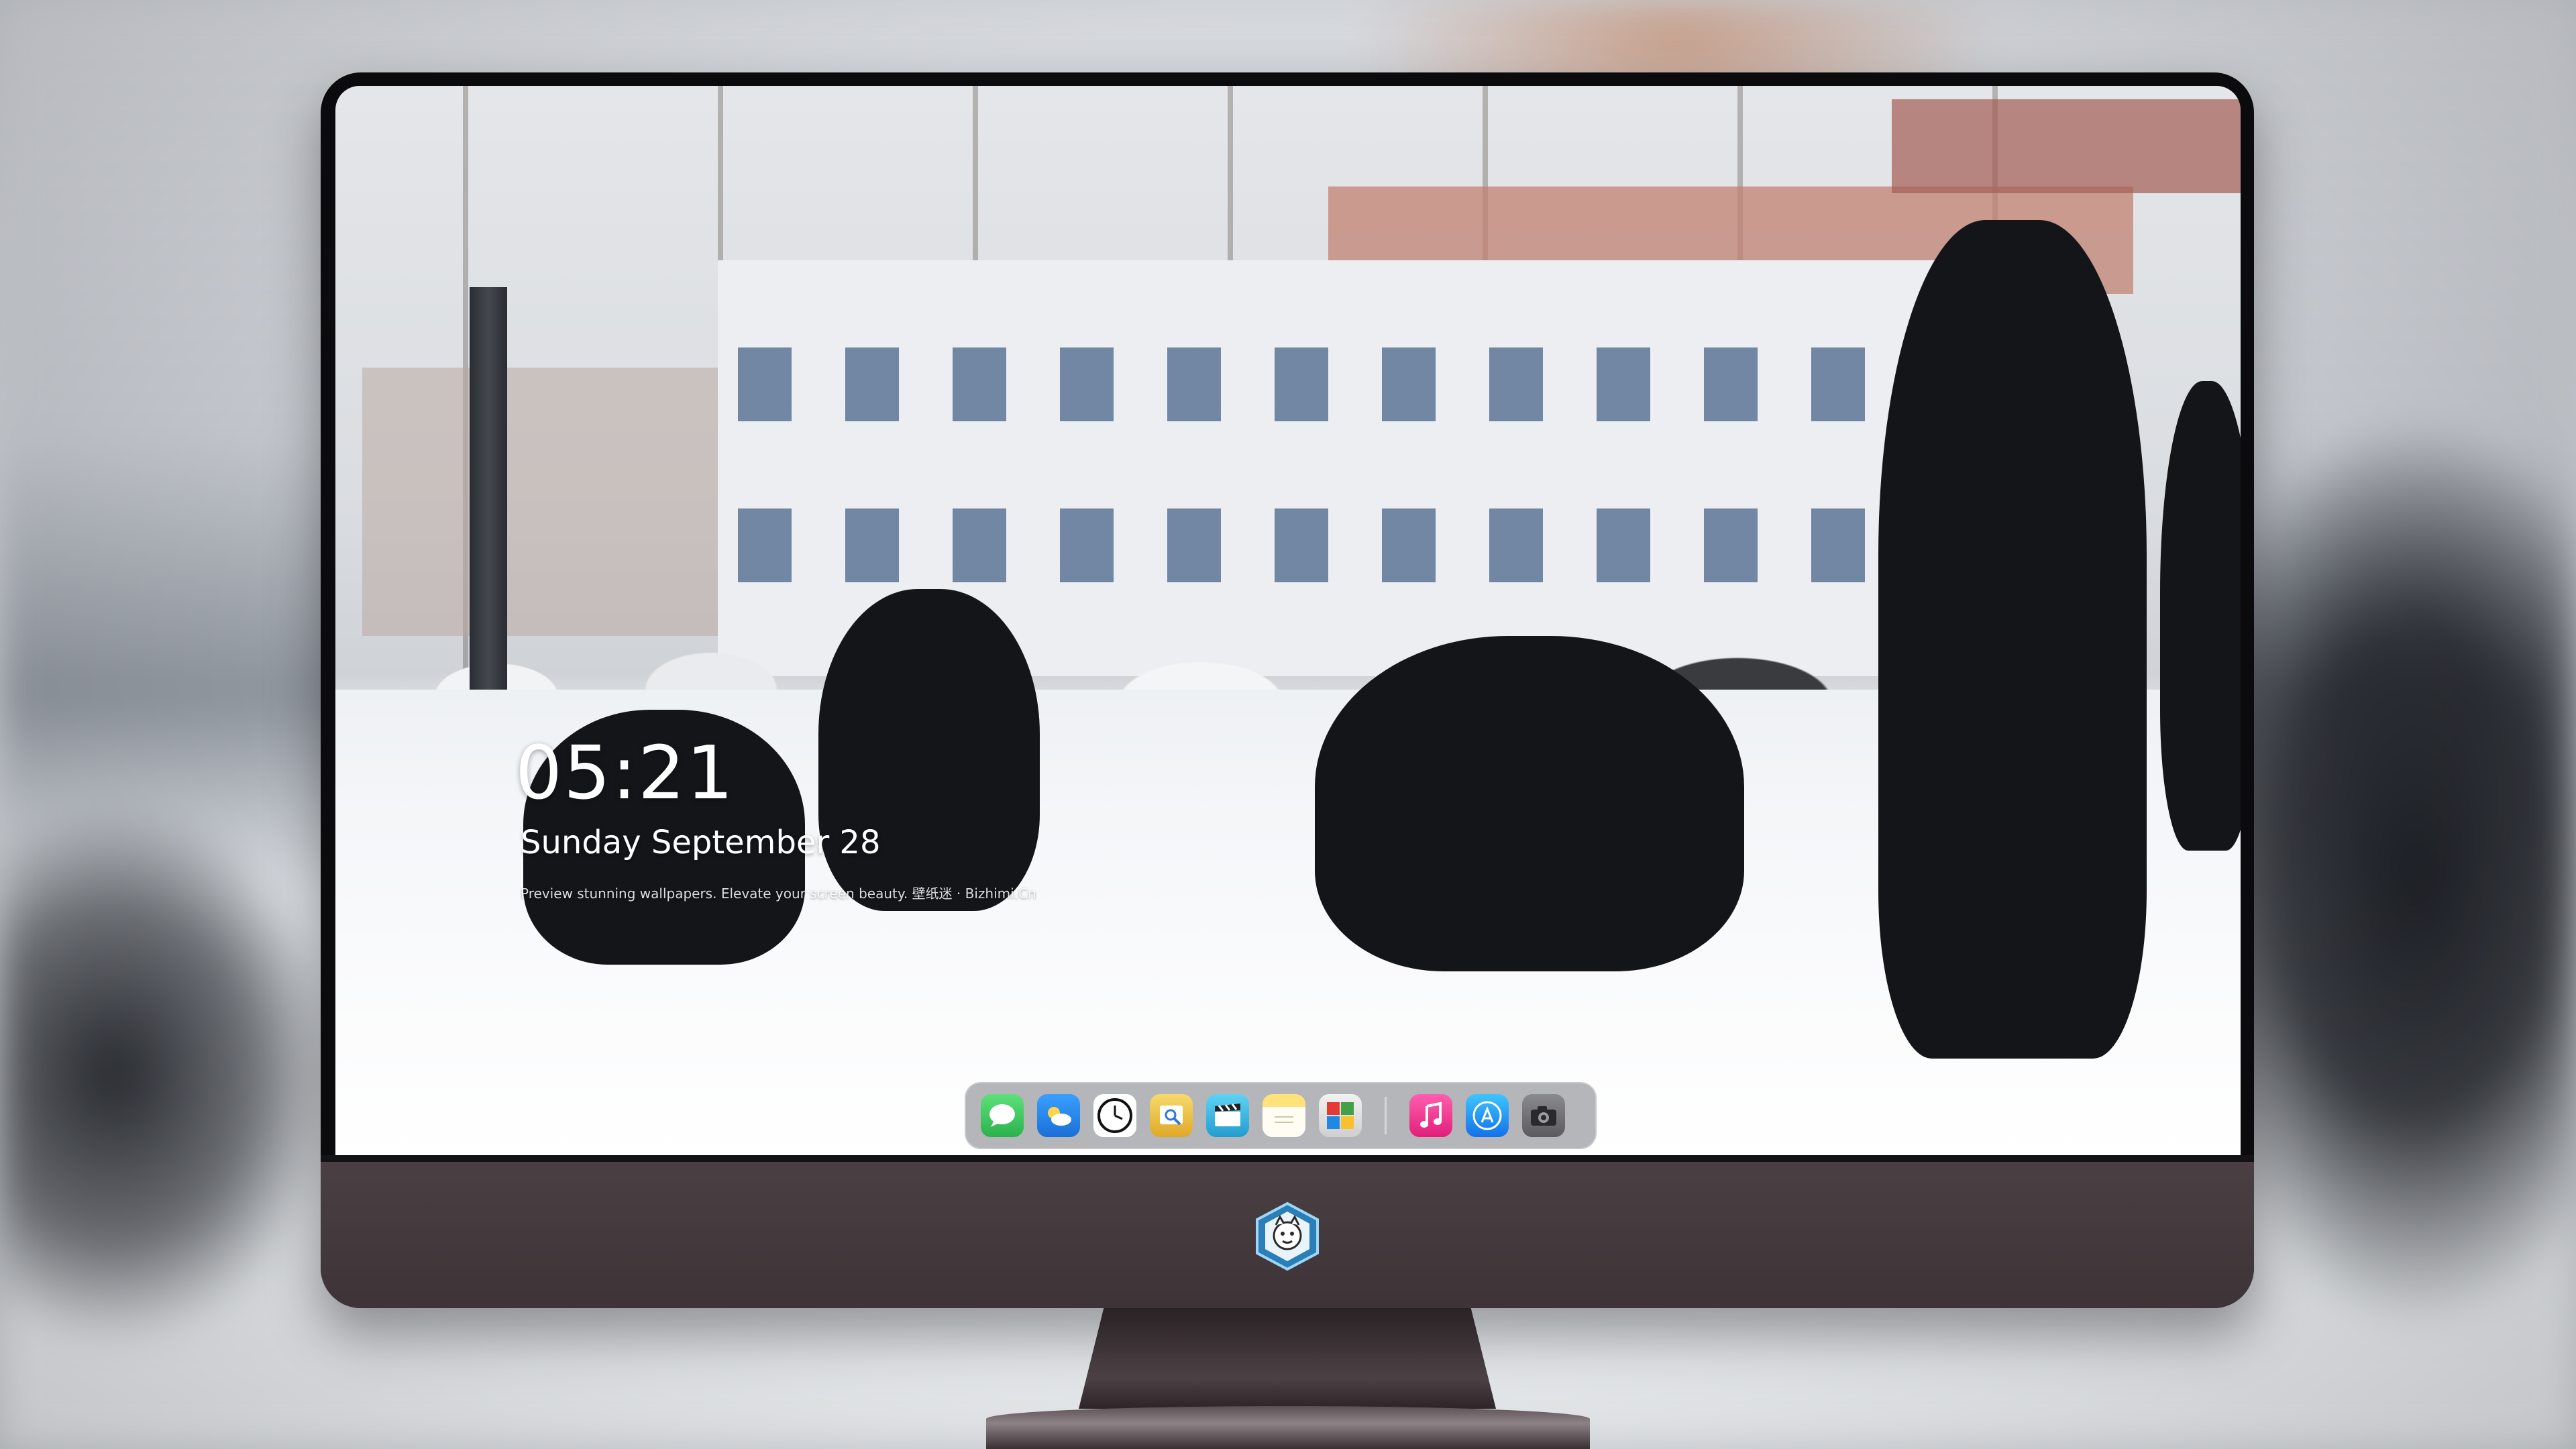  I want to click on dock, so click(1281, 1115).